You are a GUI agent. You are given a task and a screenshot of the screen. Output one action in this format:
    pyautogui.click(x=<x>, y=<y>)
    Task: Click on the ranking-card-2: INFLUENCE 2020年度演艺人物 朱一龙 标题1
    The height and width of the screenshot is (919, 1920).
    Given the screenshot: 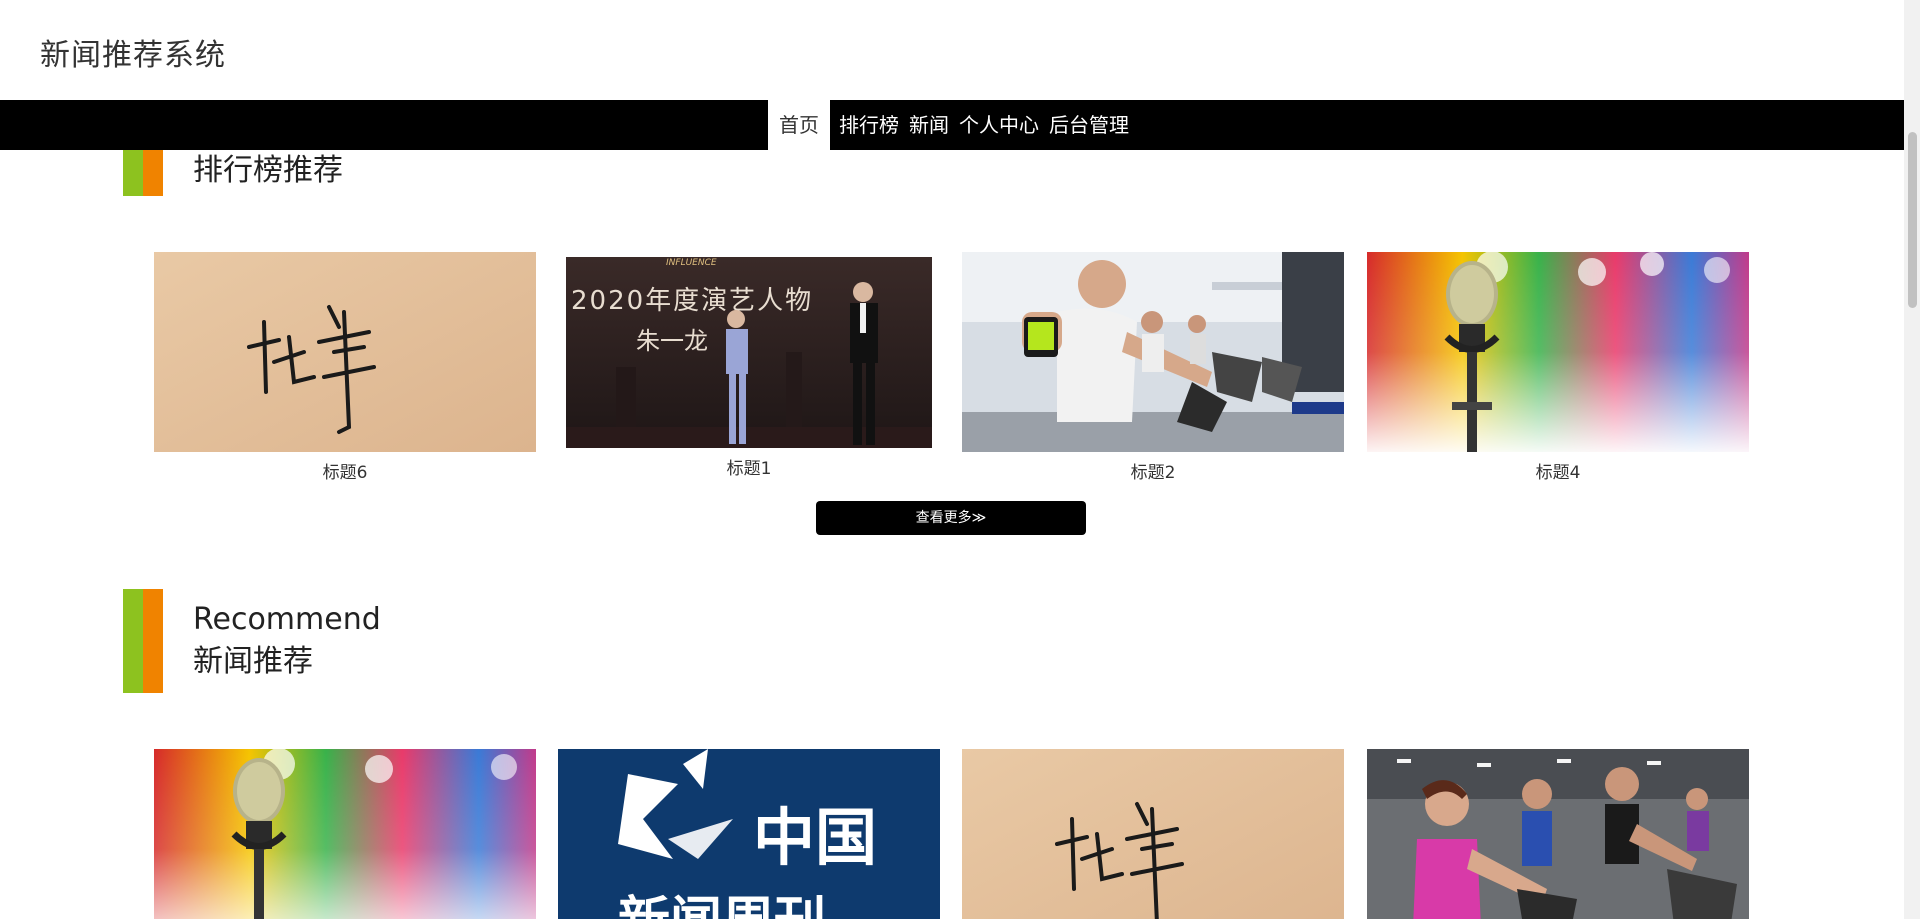 What is the action you would take?
    pyautogui.click(x=749, y=368)
    